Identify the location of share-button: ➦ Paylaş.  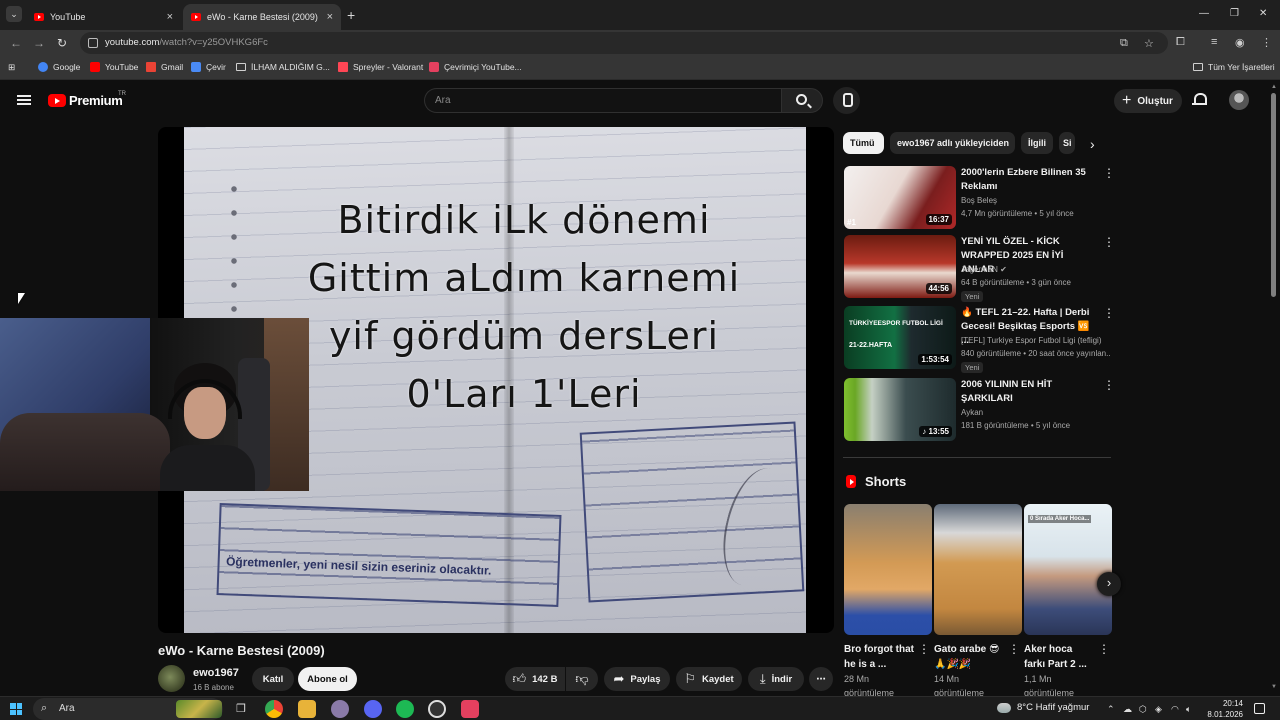
(637, 679).